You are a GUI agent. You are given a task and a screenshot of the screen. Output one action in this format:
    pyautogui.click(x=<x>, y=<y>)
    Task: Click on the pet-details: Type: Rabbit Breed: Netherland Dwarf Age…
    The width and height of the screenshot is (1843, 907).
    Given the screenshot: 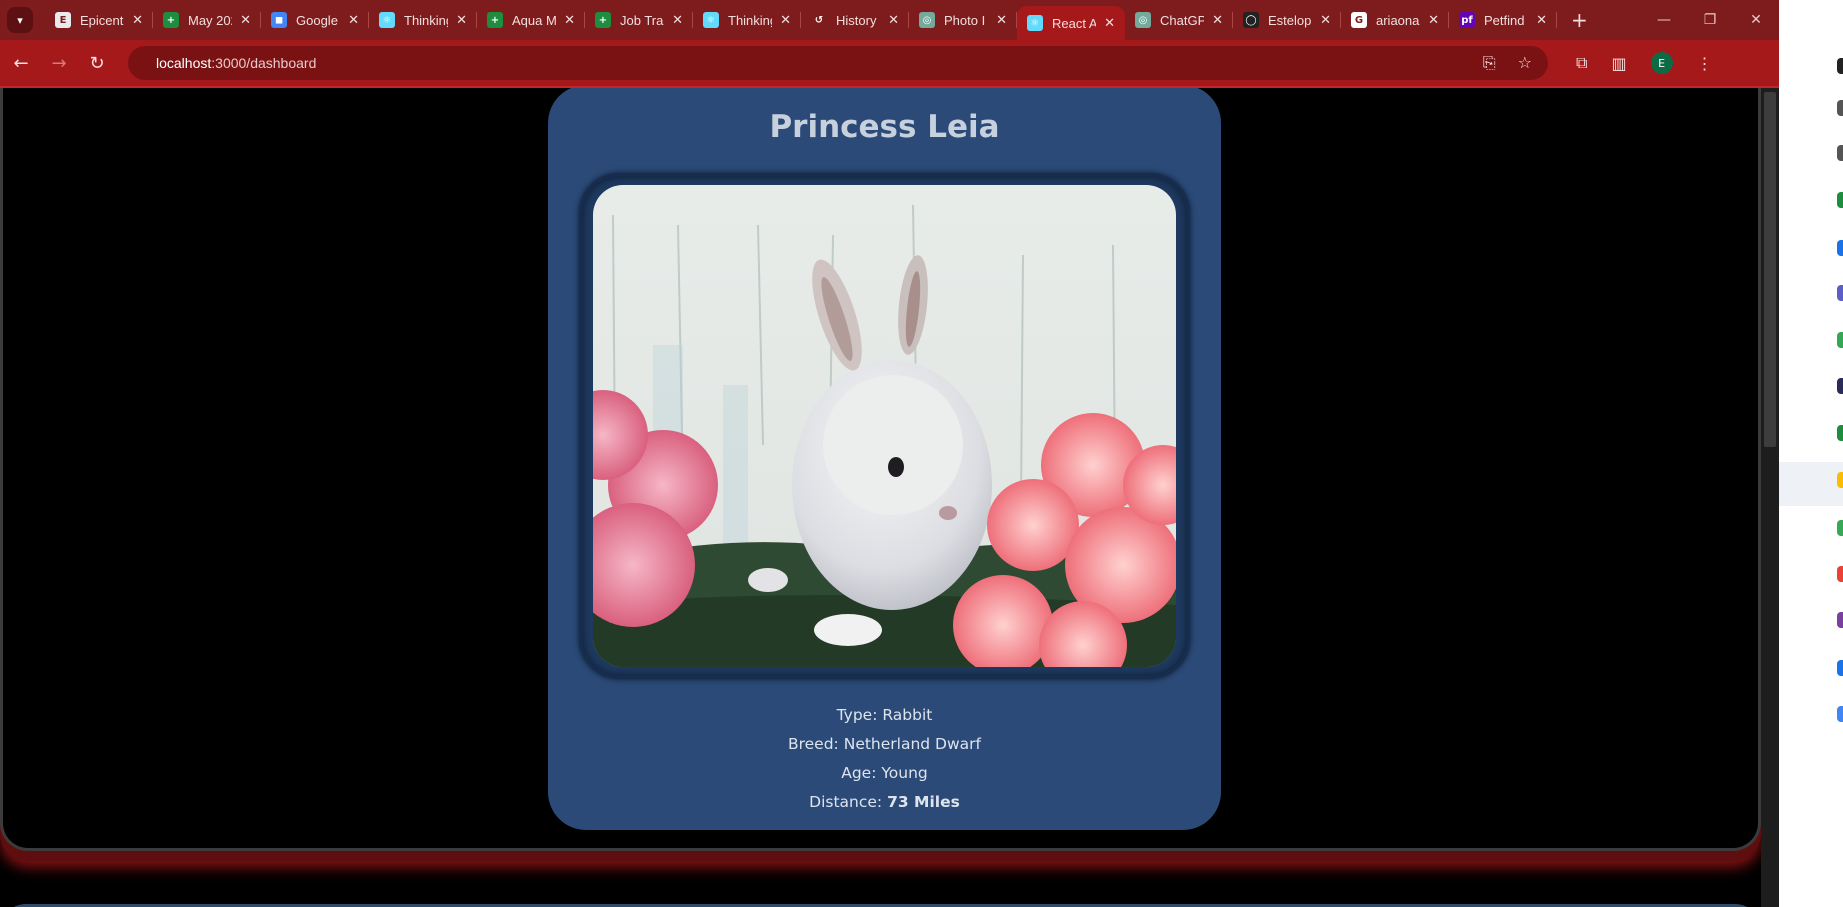 What is the action you would take?
    pyautogui.click(x=884, y=759)
    